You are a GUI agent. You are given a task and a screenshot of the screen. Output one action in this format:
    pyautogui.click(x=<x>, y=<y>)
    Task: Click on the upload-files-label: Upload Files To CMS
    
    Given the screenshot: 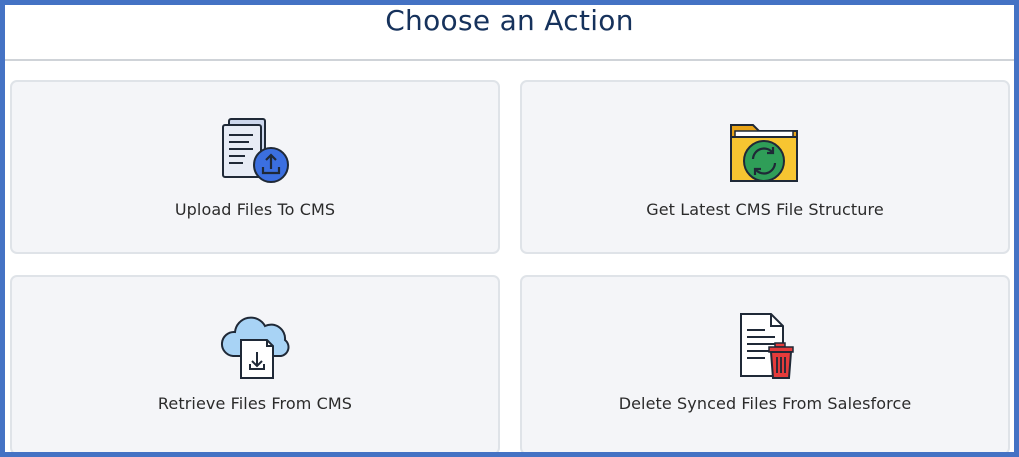 What is the action you would take?
    pyautogui.click(x=255, y=209)
    